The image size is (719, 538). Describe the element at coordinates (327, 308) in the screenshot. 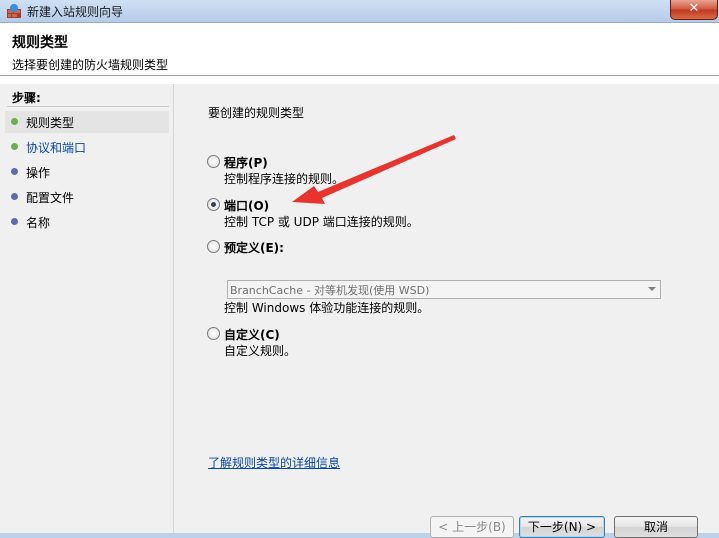

I see `option-description: 控制 Windows 体验功能连接的规则。` at that location.